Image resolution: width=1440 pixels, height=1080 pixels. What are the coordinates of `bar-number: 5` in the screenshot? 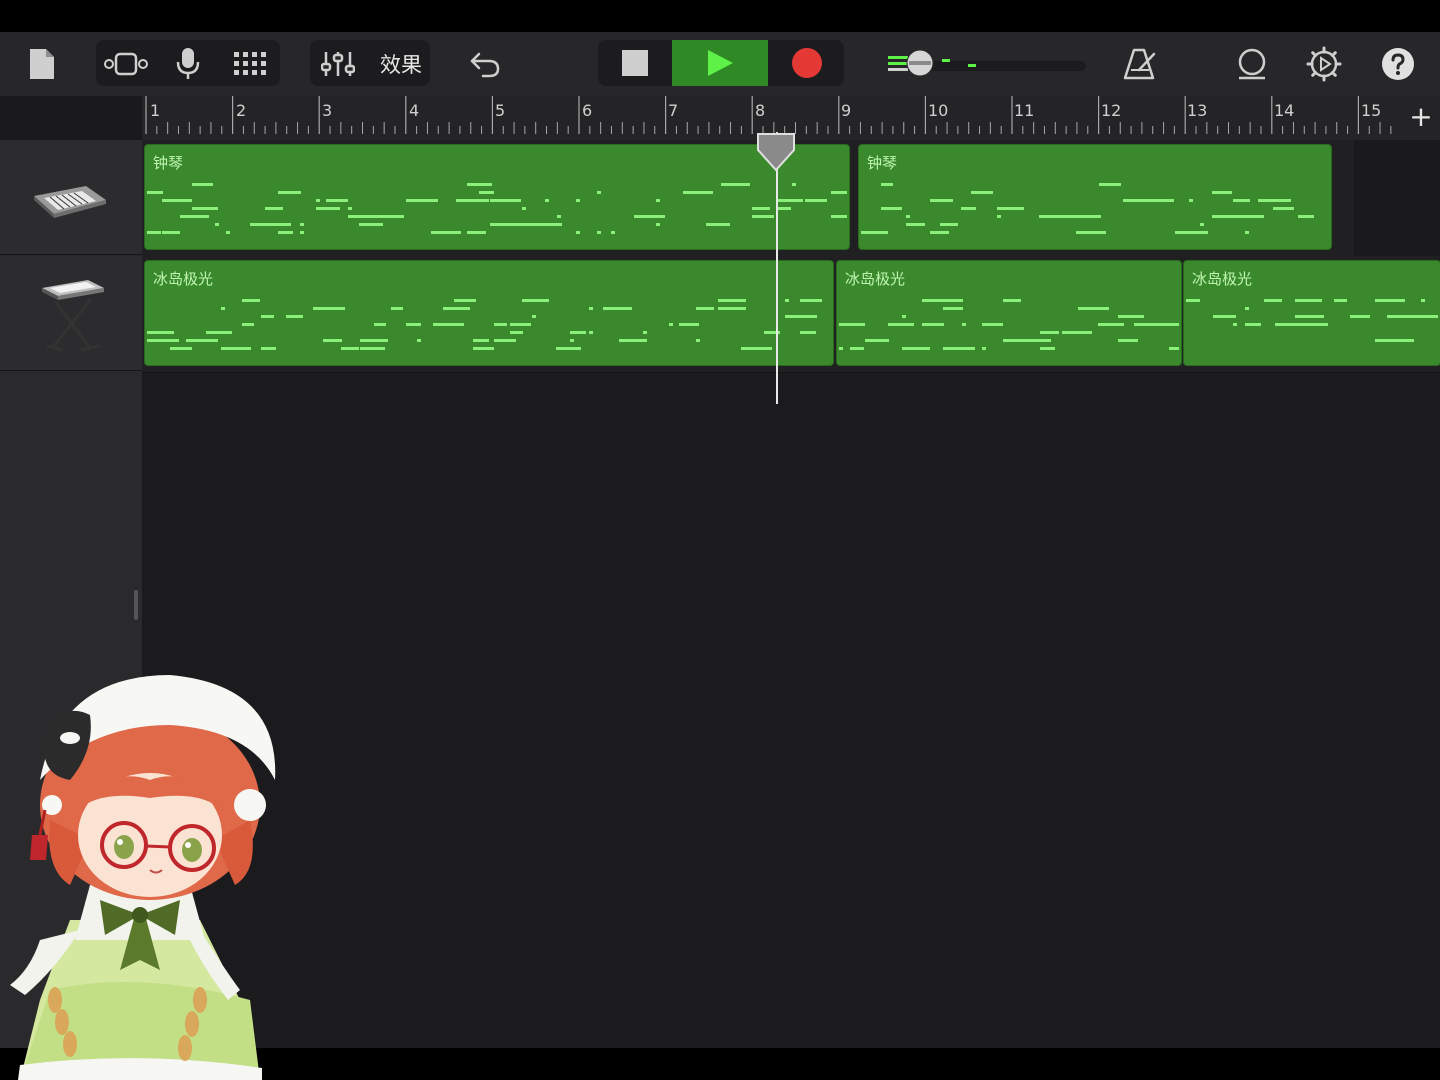 It's located at (500, 110).